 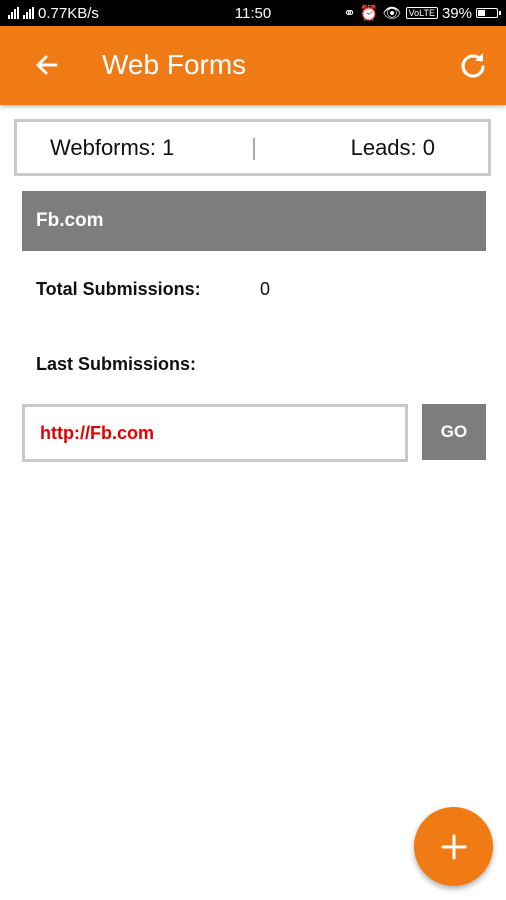 What do you see at coordinates (13, 13) in the screenshot?
I see `signal-icon` at bounding box center [13, 13].